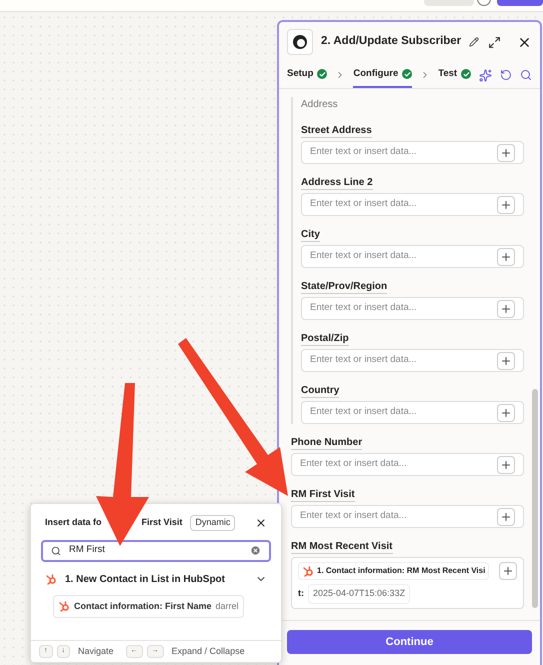  What do you see at coordinates (307, 75) in the screenshot?
I see `step-tab: Setup` at bounding box center [307, 75].